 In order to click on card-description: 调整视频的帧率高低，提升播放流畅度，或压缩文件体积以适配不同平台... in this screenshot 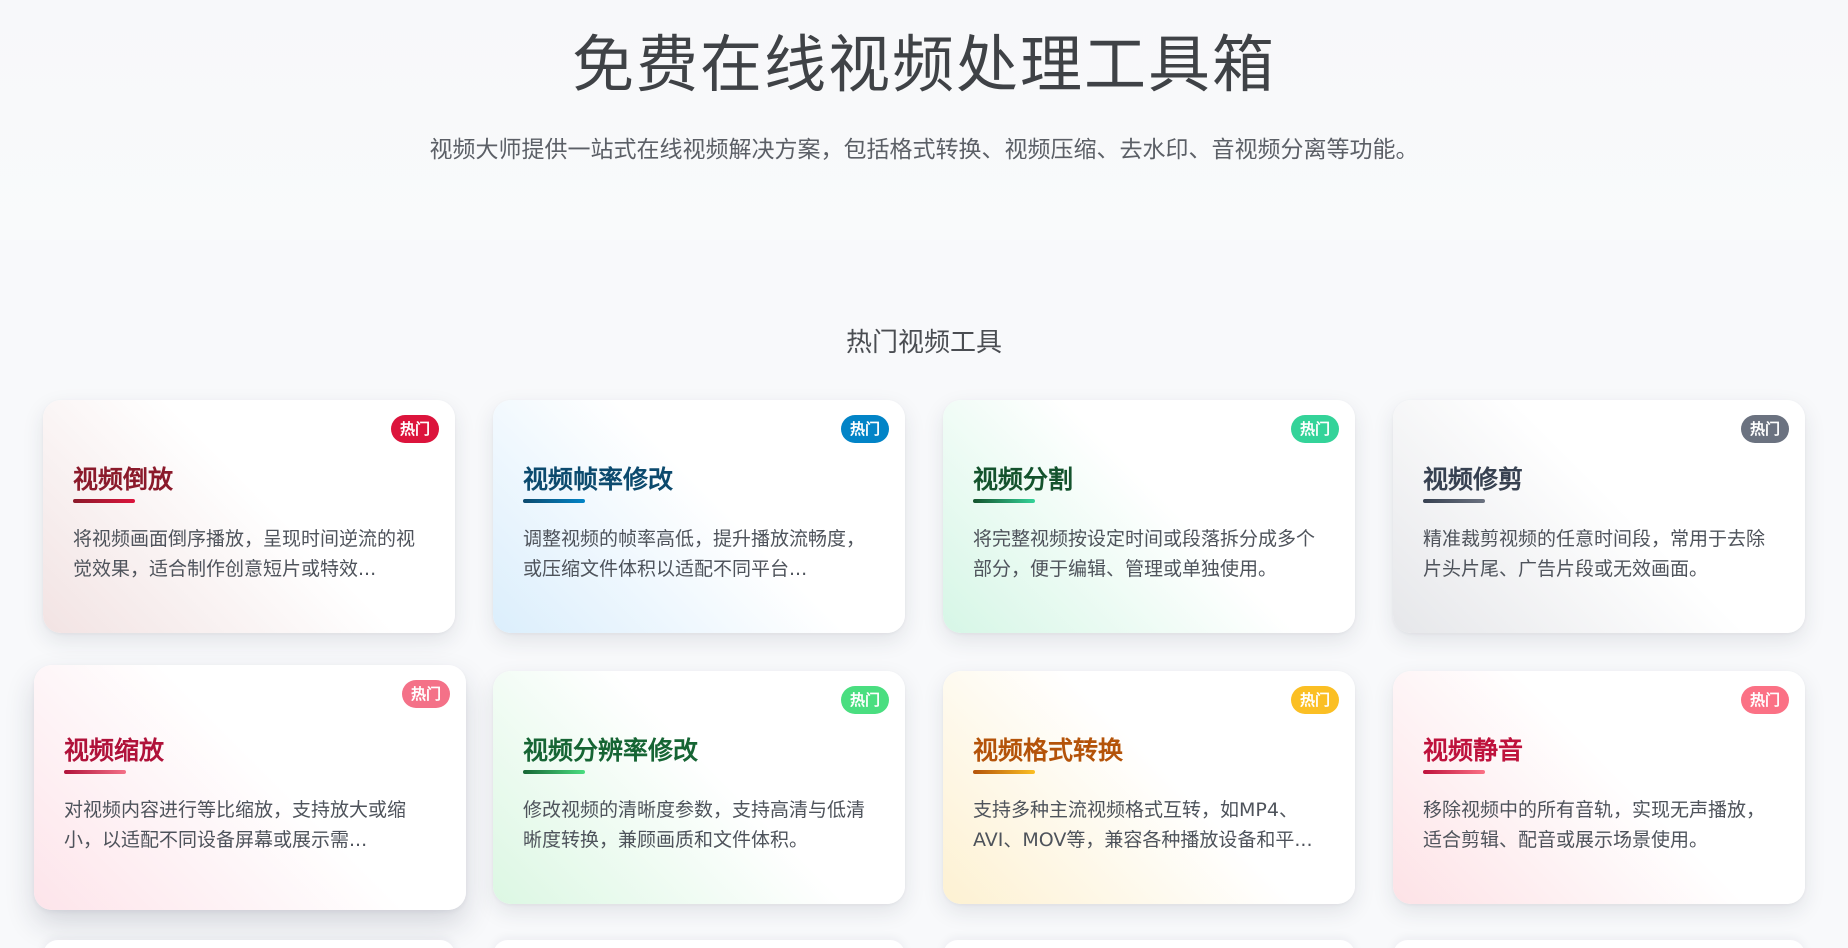, I will do `click(694, 554)`.